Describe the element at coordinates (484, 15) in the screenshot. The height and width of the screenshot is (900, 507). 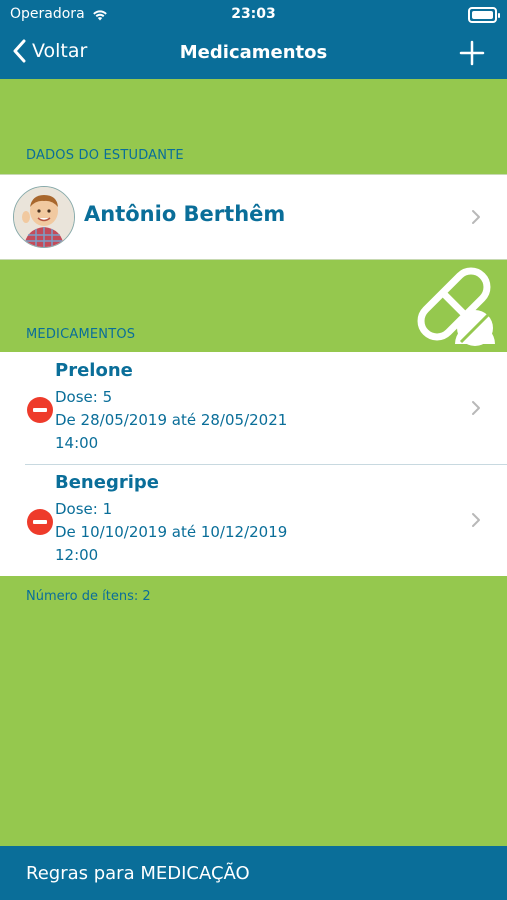
I see `battery-icon` at that location.